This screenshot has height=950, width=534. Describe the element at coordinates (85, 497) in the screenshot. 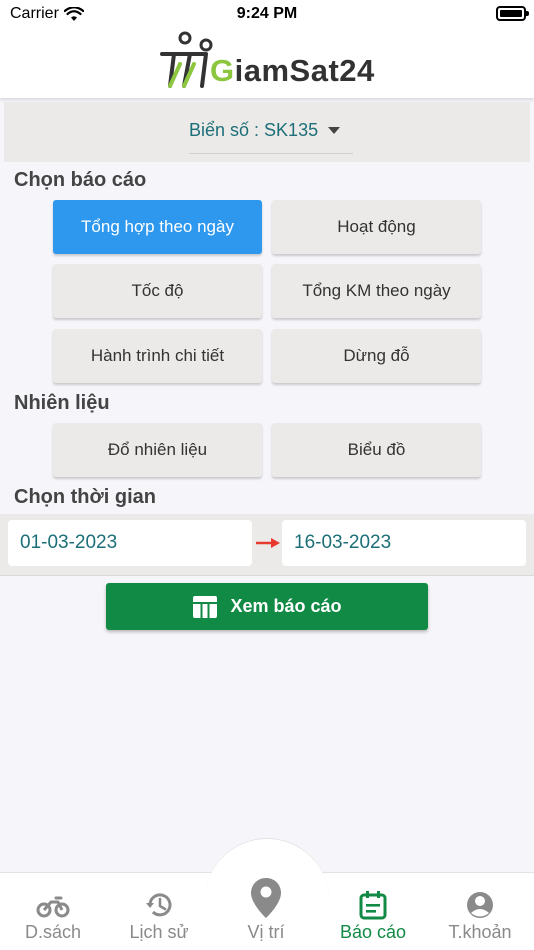

I see `section-title-time: Chọn thời gian` at that location.